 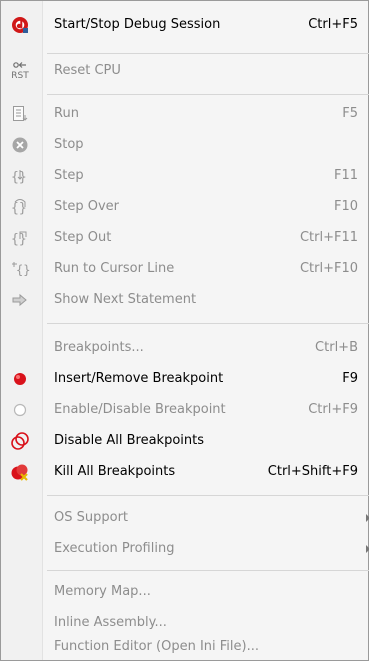 What do you see at coordinates (345, 206) in the screenshot?
I see `menu-item-shortcut: F10` at bounding box center [345, 206].